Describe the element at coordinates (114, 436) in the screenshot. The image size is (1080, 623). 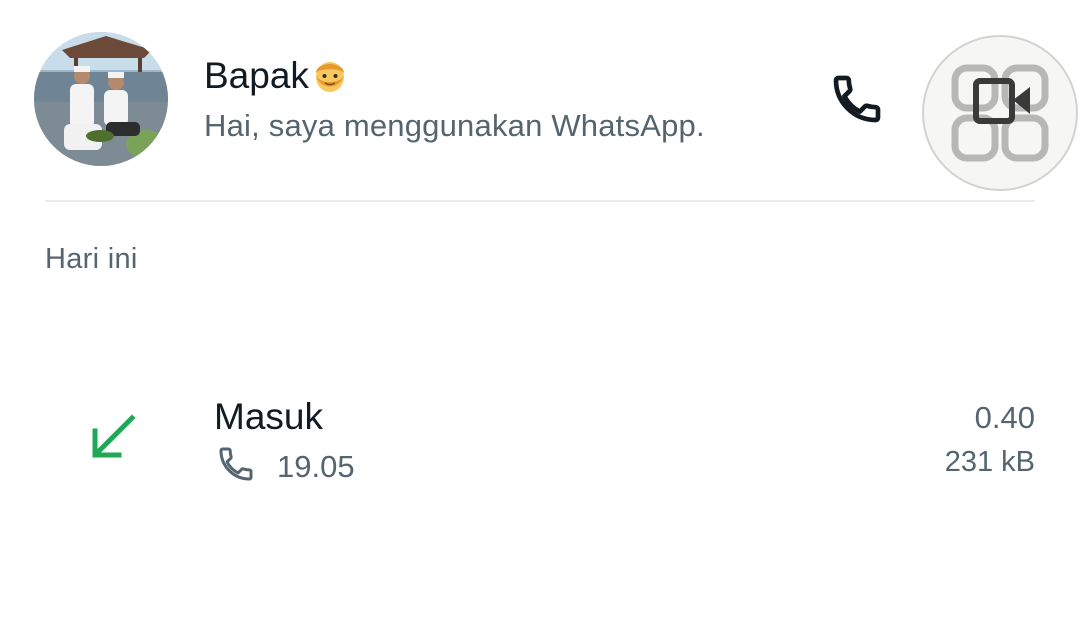
I see `incoming-arrow-icon` at that location.